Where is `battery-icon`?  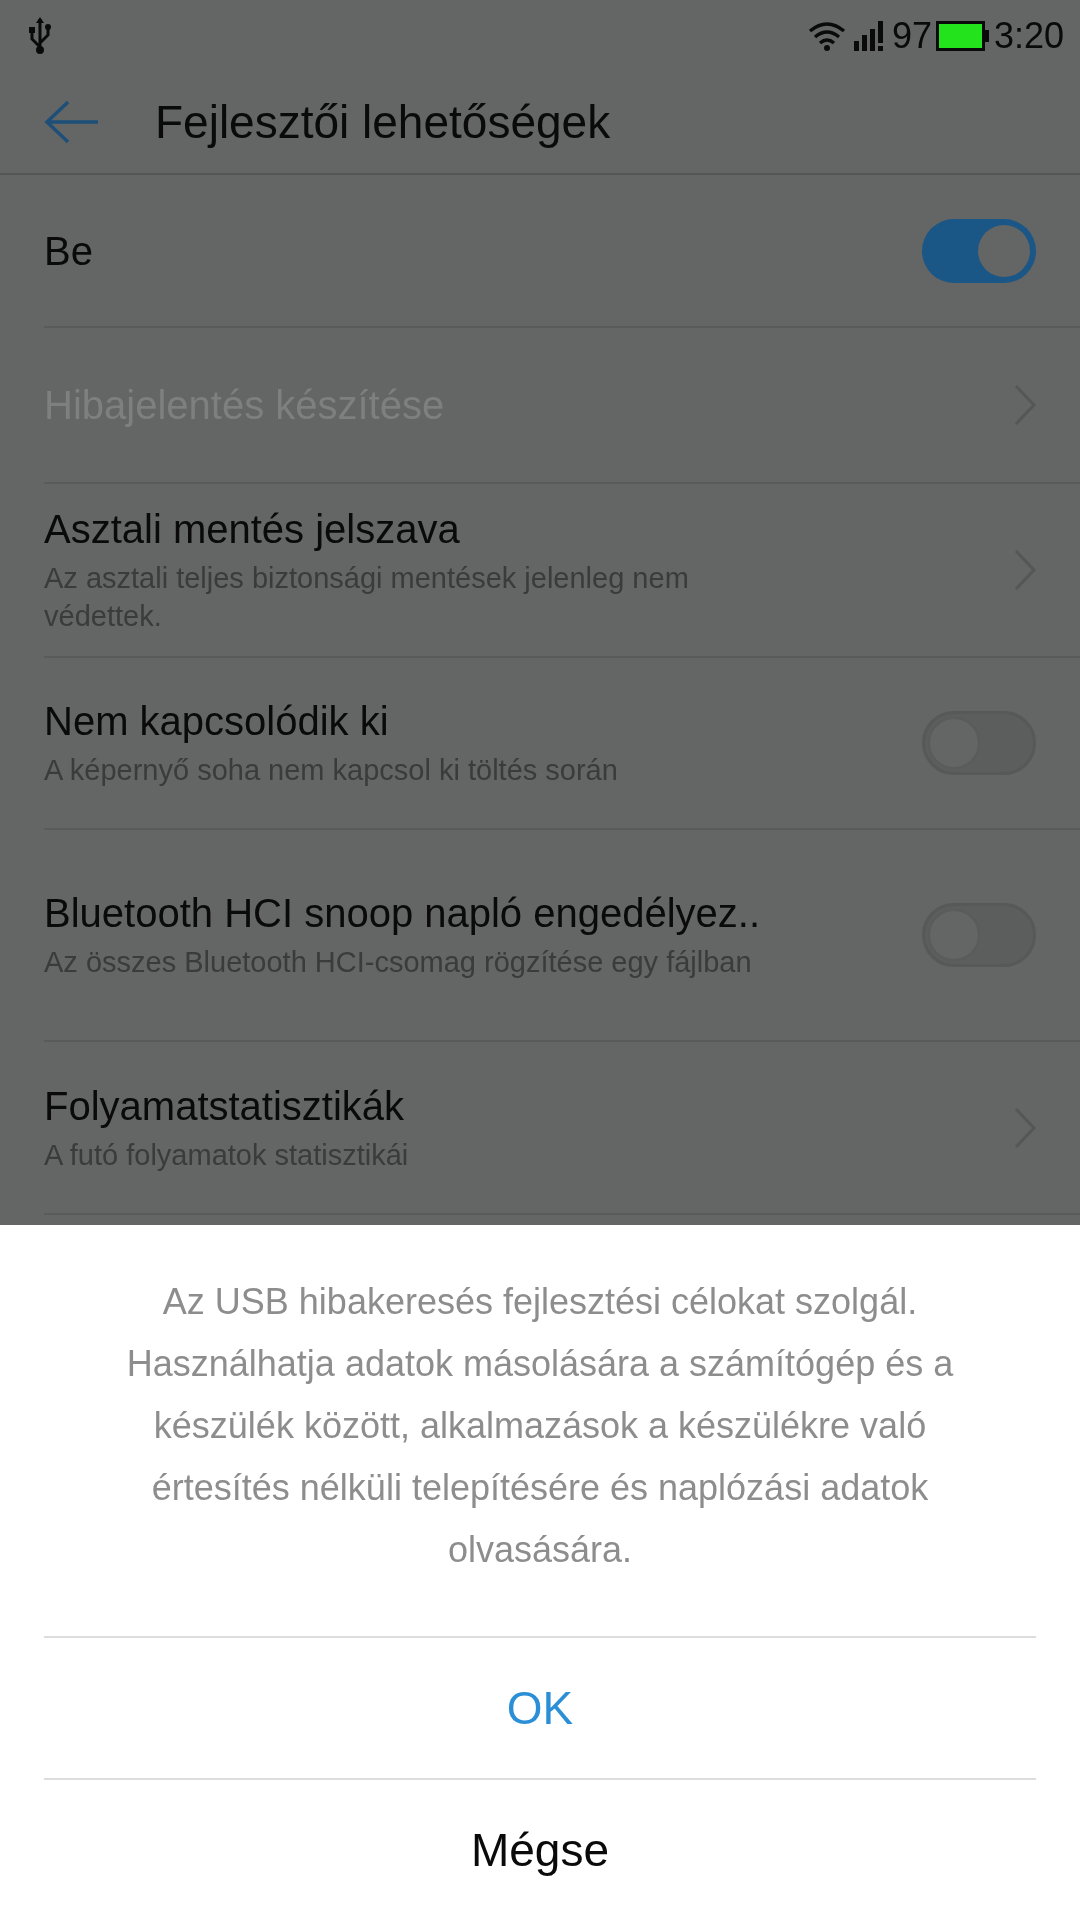 battery-icon is located at coordinates (962, 35).